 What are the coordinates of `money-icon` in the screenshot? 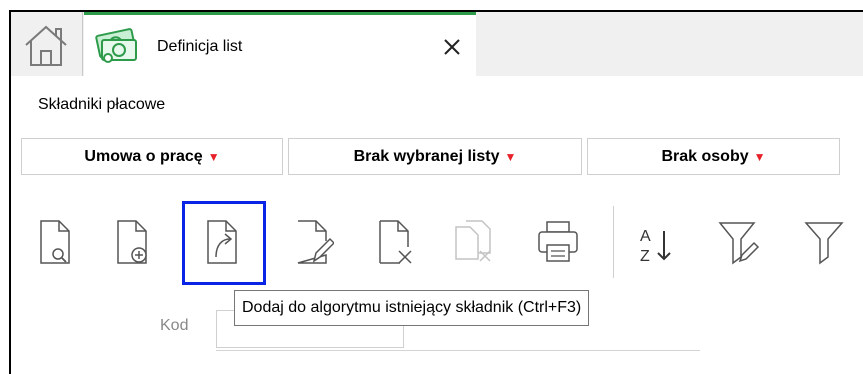 It's located at (116, 45).